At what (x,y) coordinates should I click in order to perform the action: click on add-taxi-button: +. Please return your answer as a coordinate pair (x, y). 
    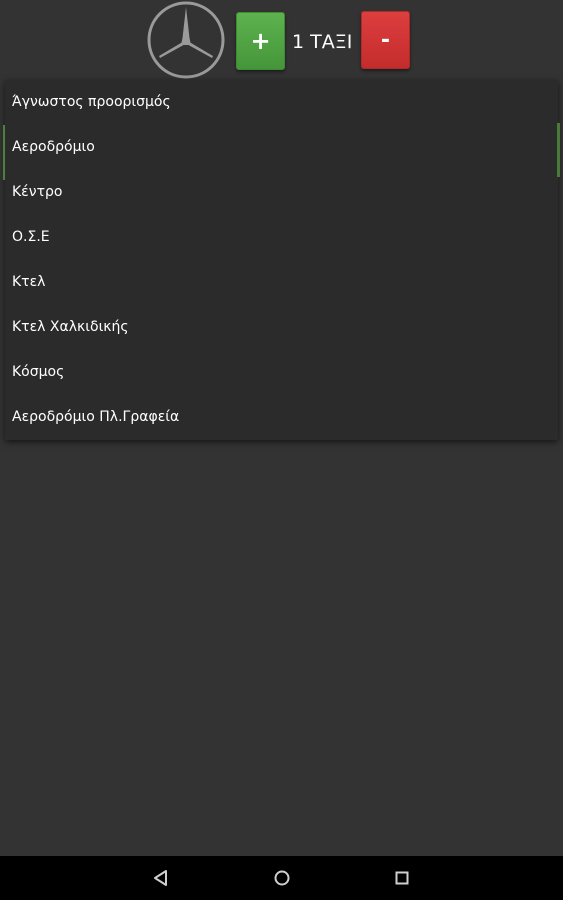
    Looking at the image, I should click on (260, 41).